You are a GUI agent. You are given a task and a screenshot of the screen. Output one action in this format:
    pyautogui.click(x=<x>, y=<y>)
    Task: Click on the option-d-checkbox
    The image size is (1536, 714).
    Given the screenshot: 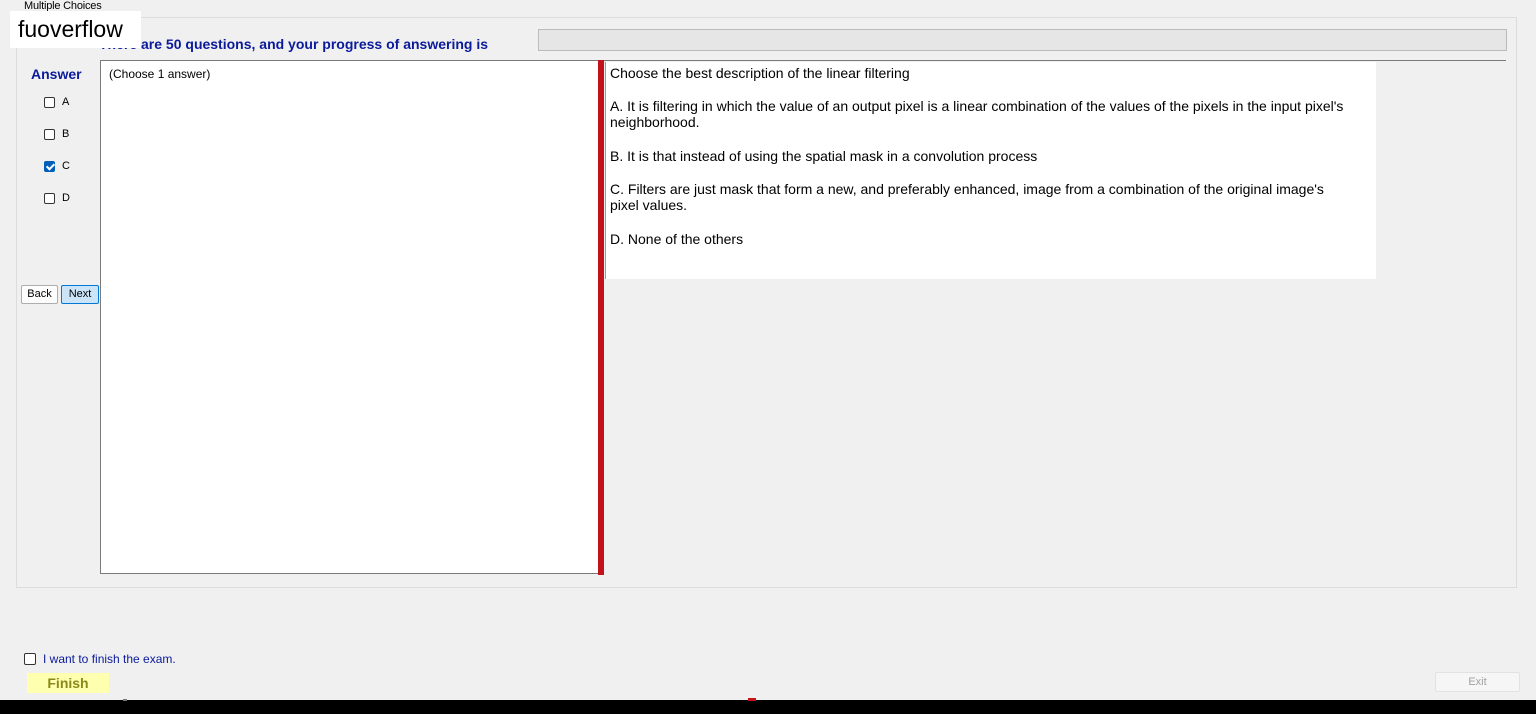 What is the action you would take?
    pyautogui.click(x=49, y=198)
    